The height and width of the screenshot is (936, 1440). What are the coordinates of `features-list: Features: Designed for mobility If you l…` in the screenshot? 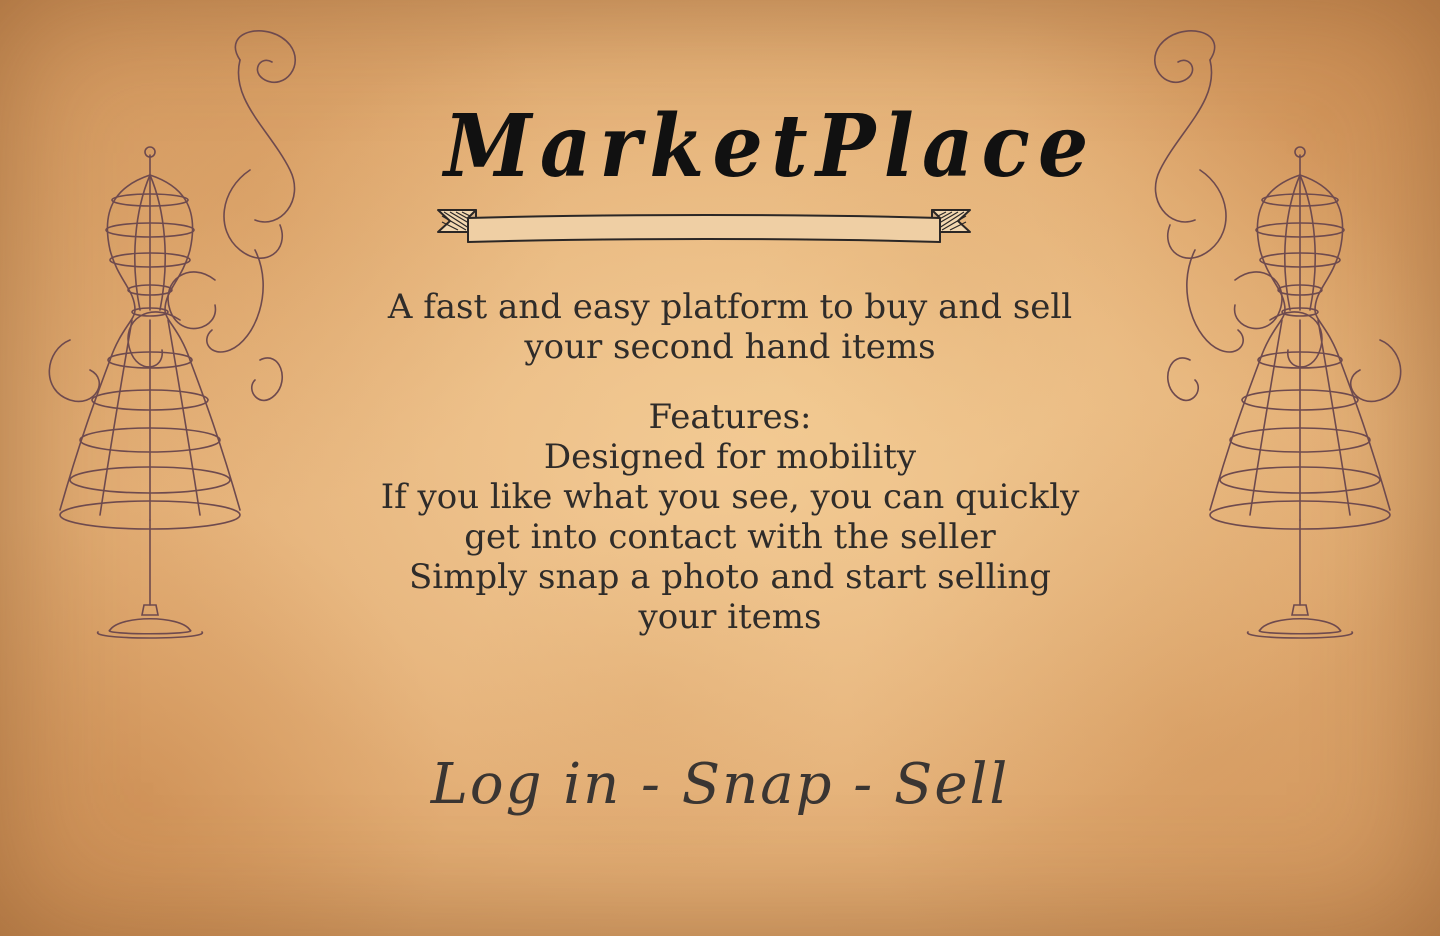 It's located at (730, 517).